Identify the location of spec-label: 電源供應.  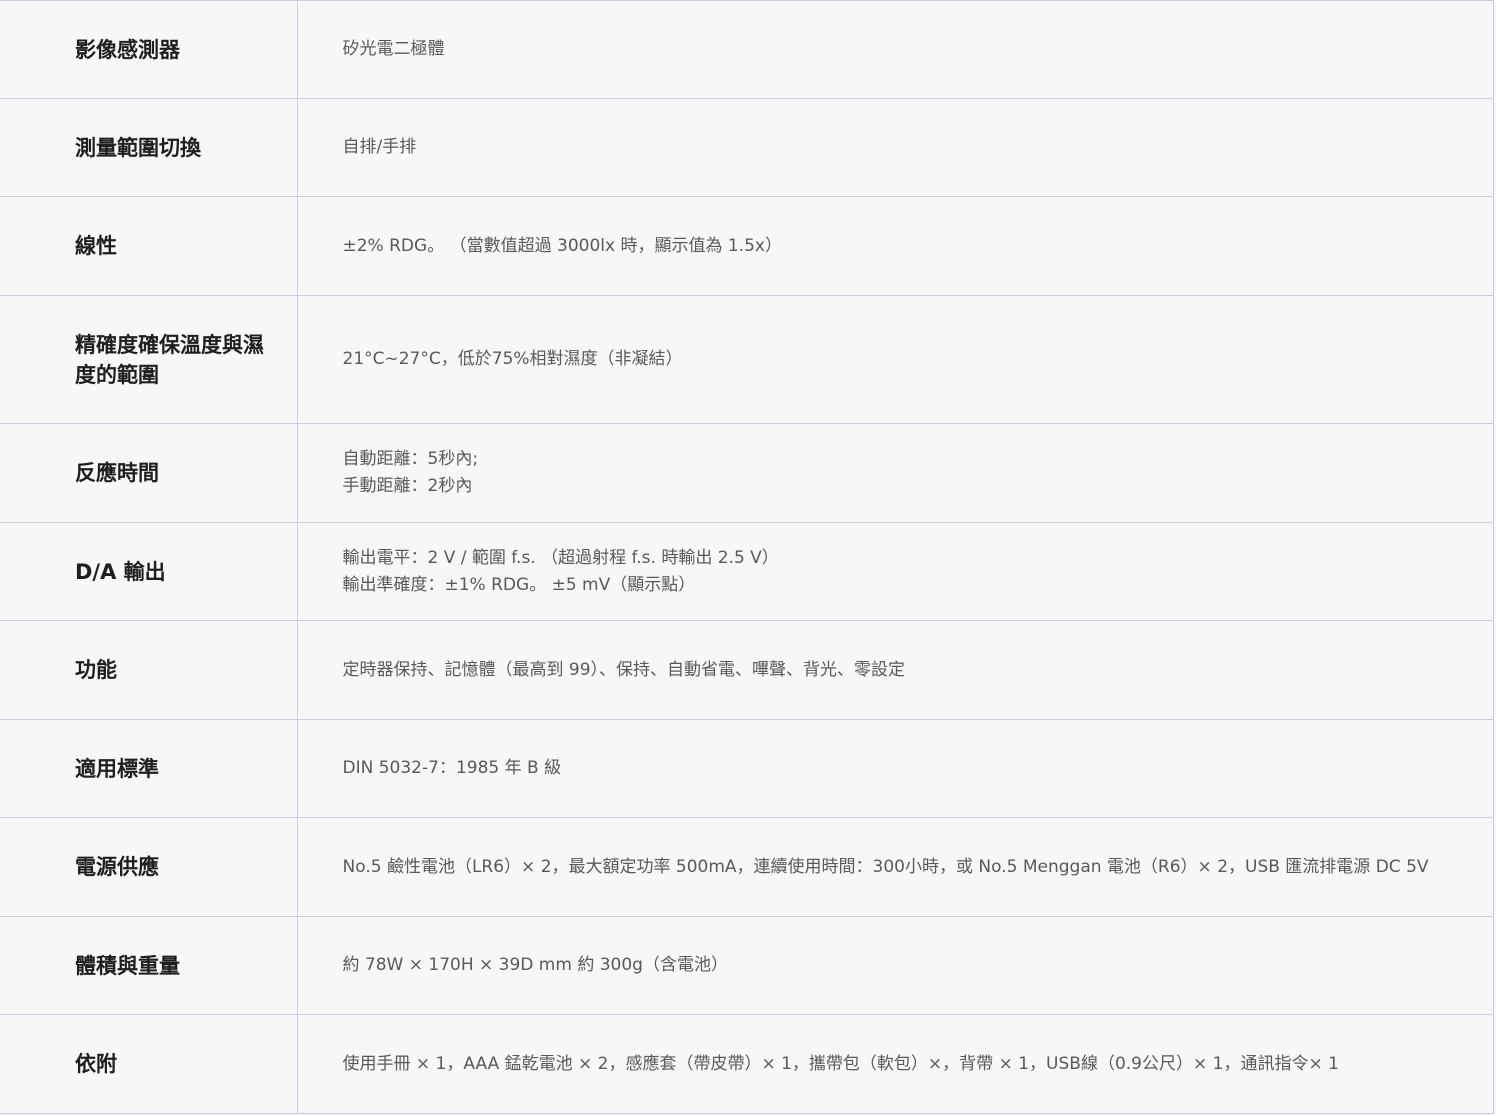
(149, 867).